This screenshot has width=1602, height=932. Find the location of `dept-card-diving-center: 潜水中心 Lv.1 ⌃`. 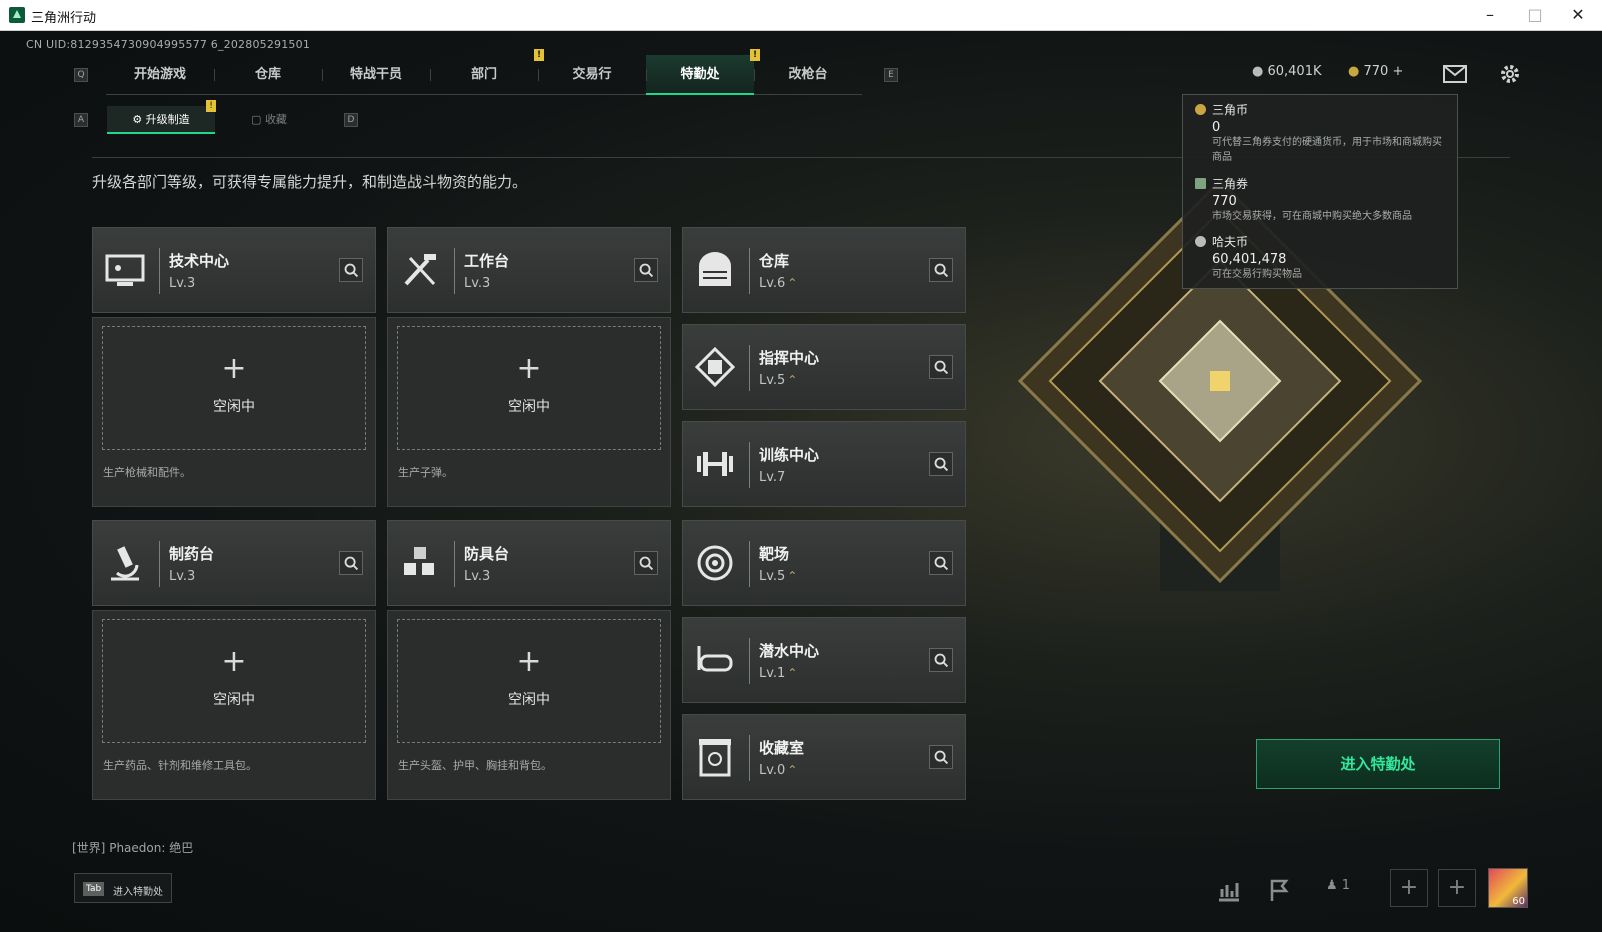

dept-card-diving-center: 潜水中心 Lv.1 ⌃ is located at coordinates (824, 660).